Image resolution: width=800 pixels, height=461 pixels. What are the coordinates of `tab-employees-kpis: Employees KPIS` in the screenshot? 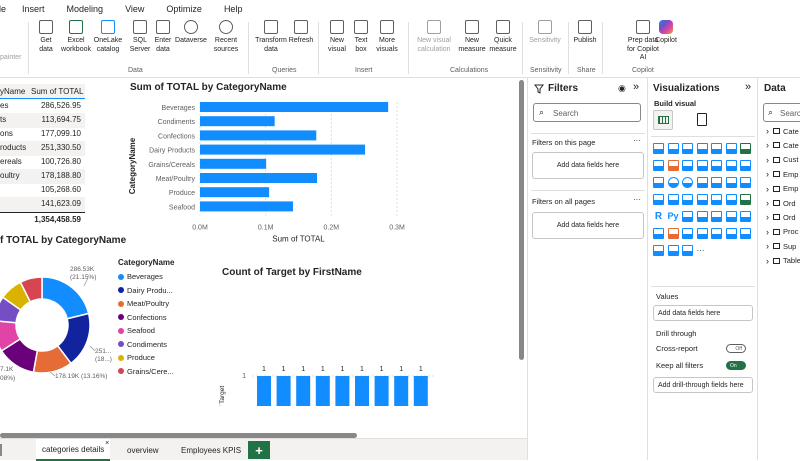 It's located at (211, 450).